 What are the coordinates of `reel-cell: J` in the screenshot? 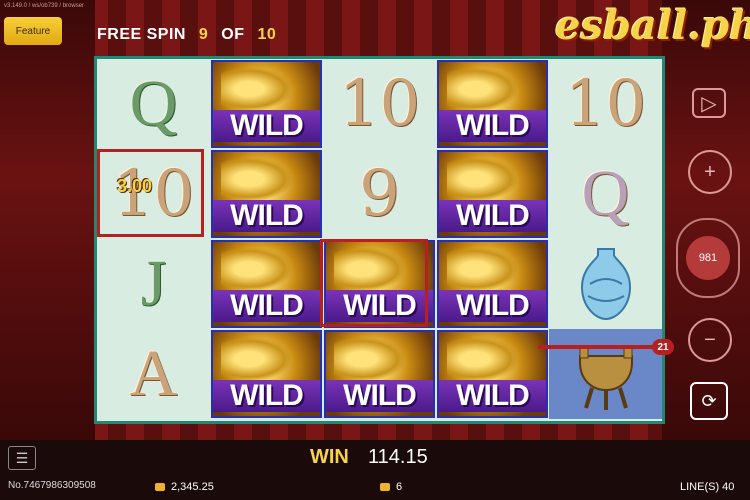 It's located at (153, 284).